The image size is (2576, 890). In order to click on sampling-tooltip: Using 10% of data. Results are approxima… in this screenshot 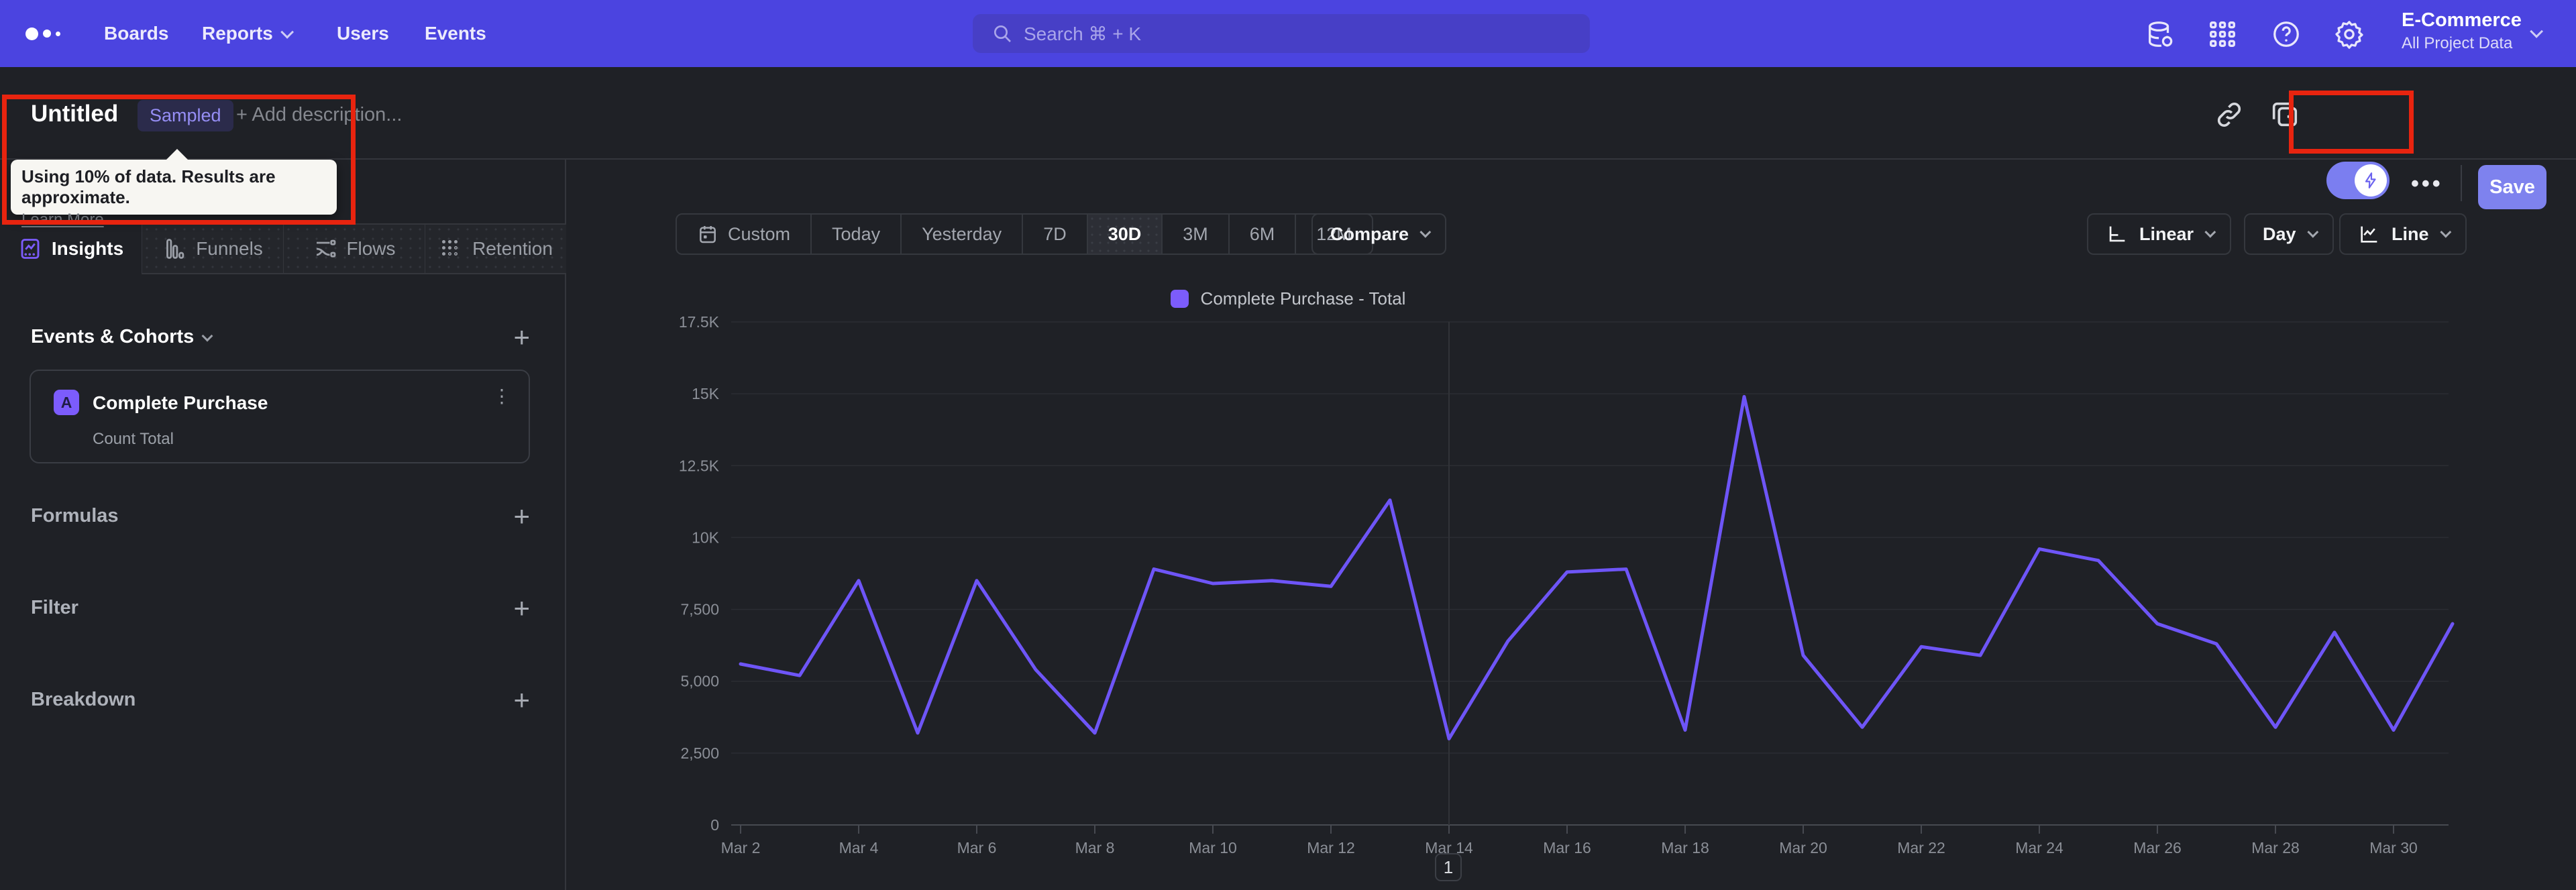, I will do `click(174, 189)`.